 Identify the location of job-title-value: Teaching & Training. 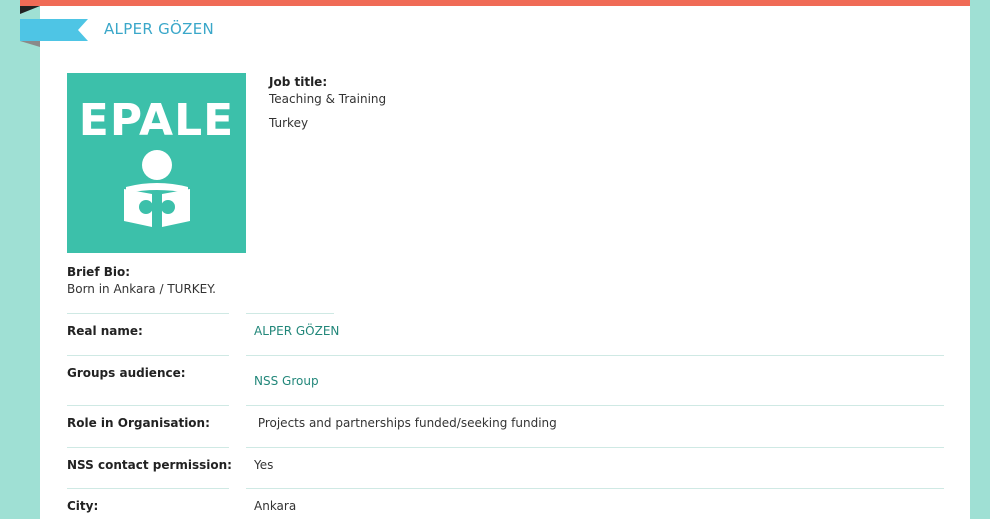
(328, 99).